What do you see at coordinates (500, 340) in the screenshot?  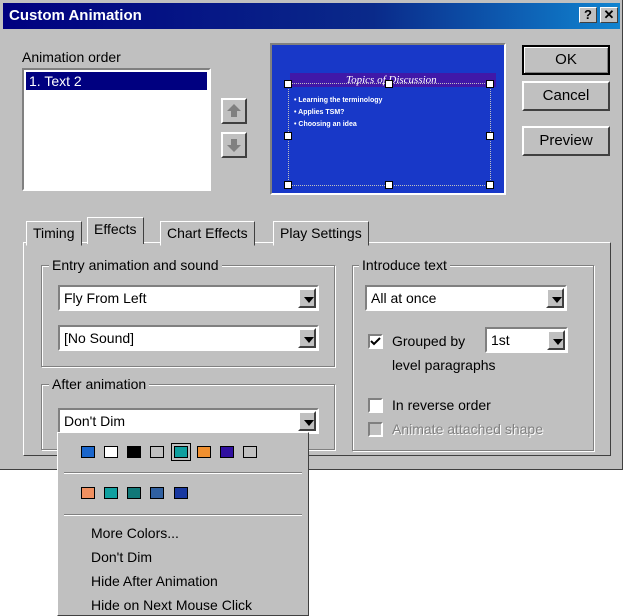 I see `paragraph-level-value: 1st` at bounding box center [500, 340].